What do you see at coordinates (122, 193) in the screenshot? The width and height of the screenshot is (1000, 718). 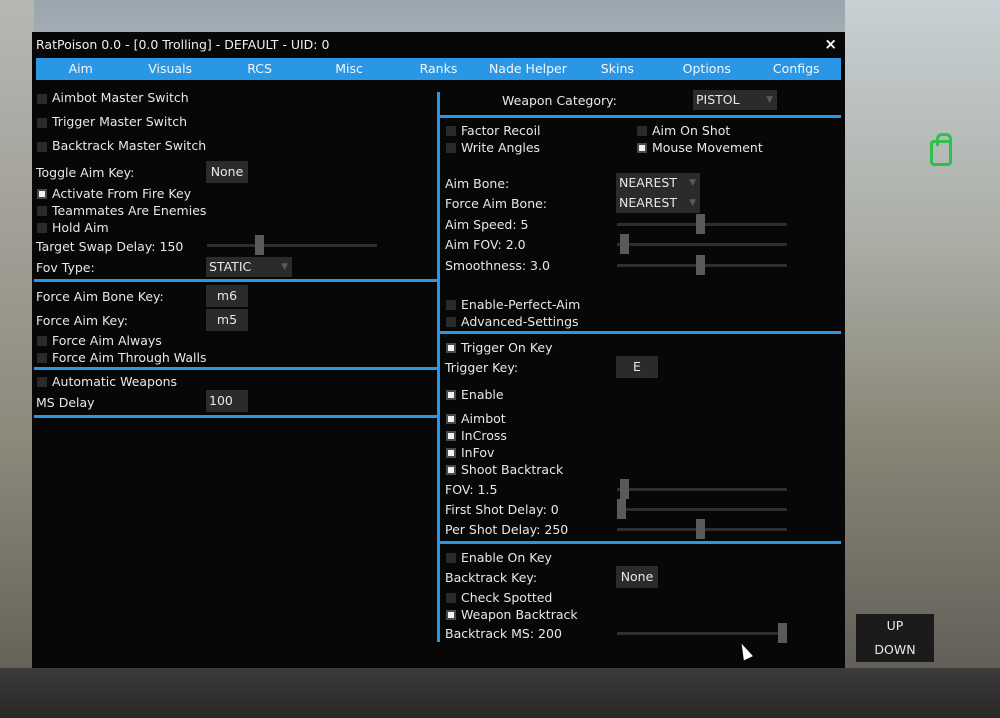 I see `activate-from-fire-key-label: Activate From Fire Key` at bounding box center [122, 193].